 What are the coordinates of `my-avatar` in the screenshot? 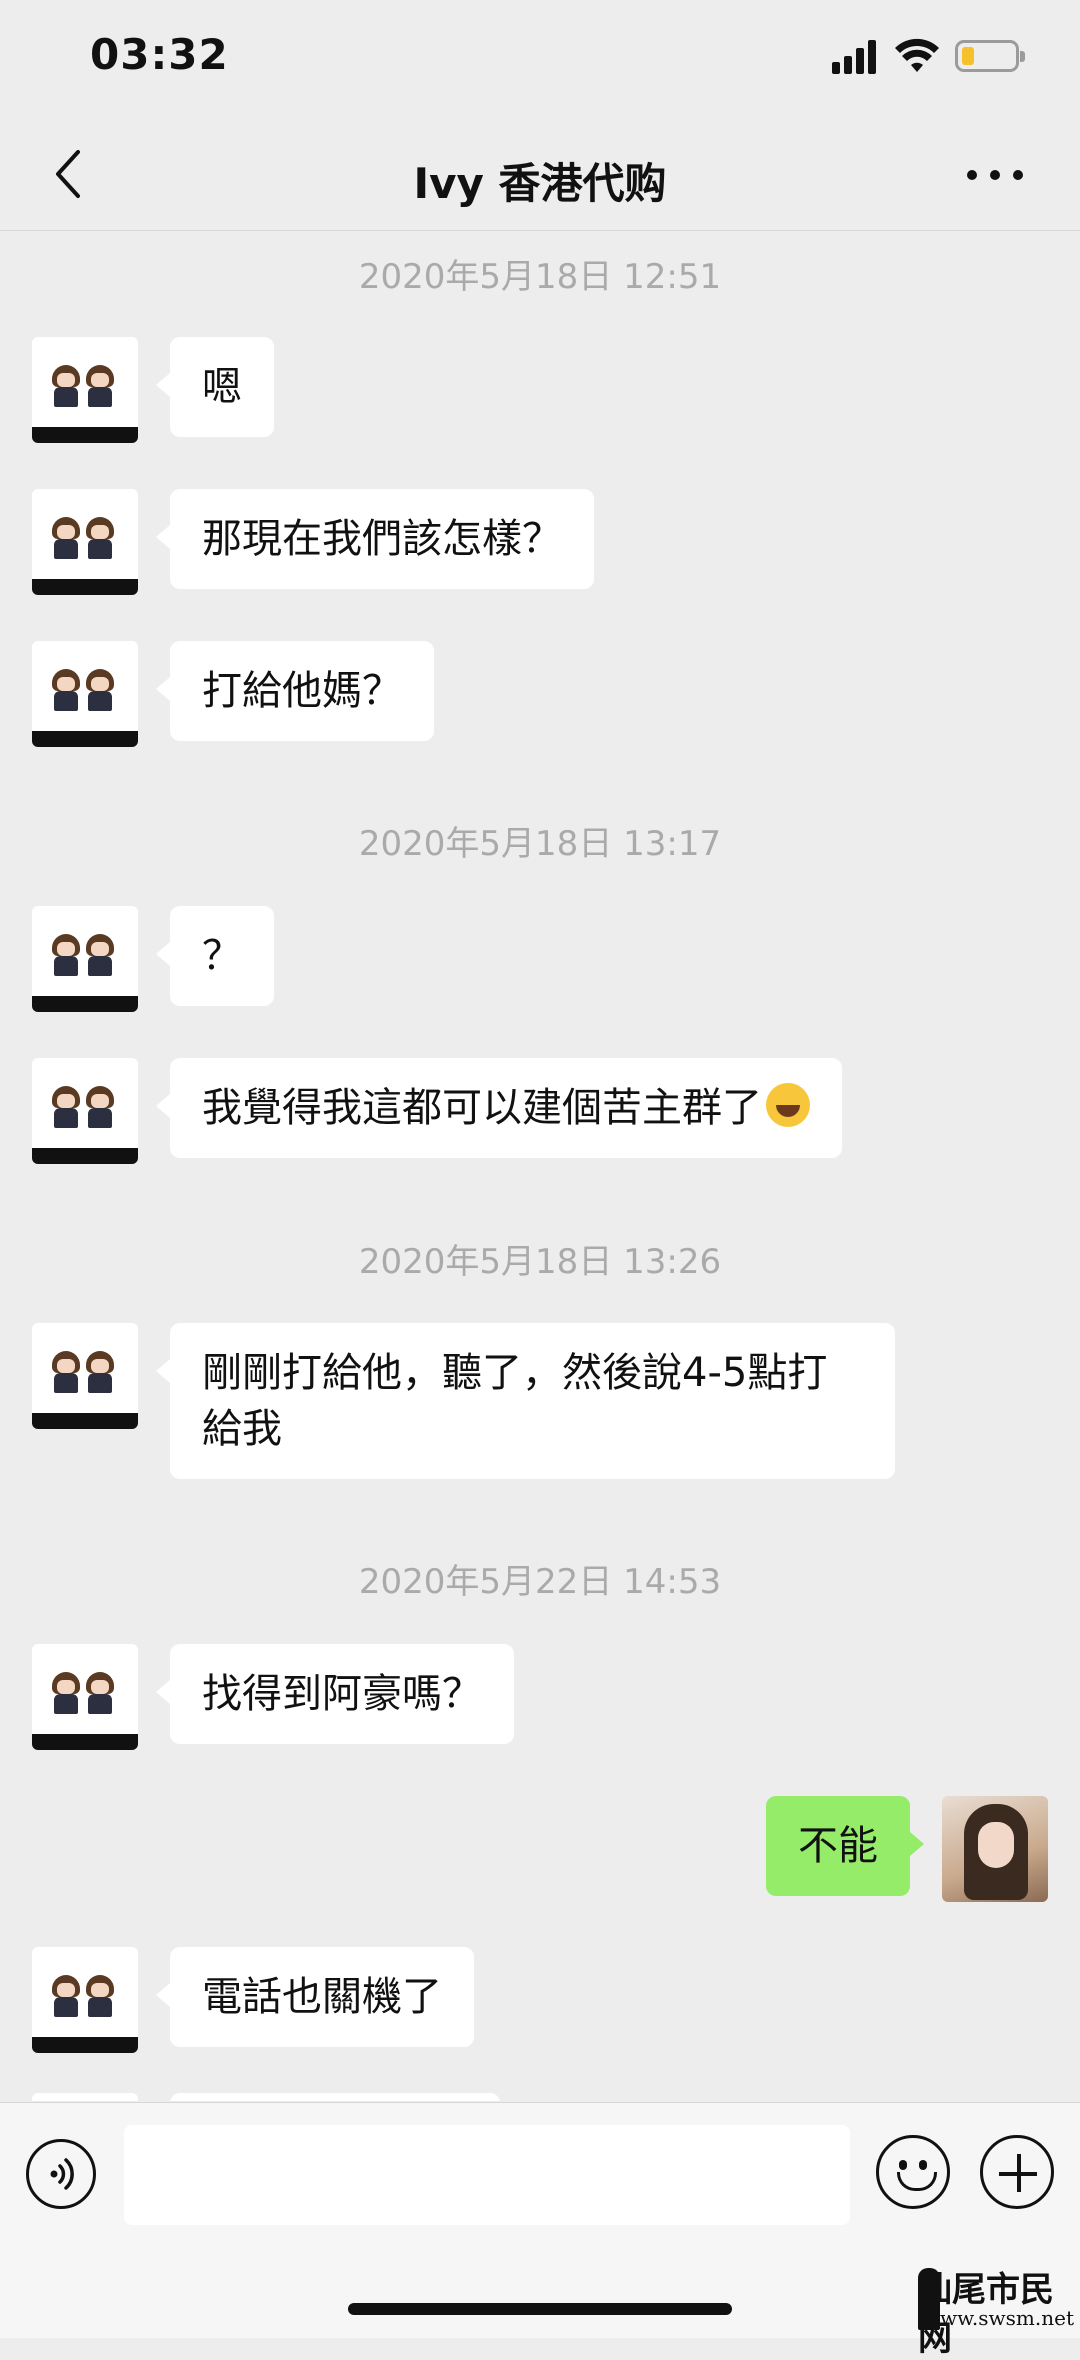 It's located at (995, 1849).